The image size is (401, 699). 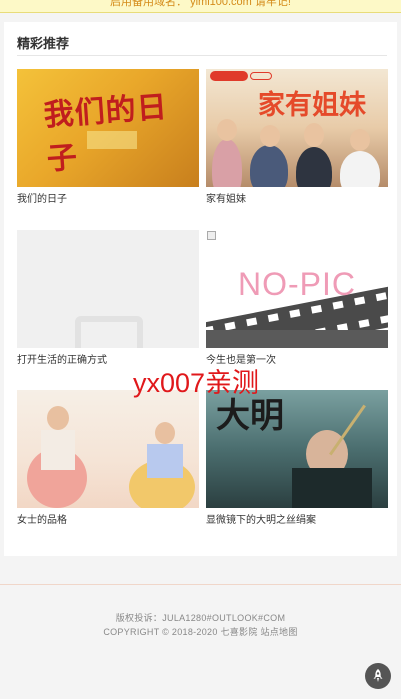 What do you see at coordinates (42, 200) in the screenshot?
I see `movie-title: 我们的日子` at bounding box center [42, 200].